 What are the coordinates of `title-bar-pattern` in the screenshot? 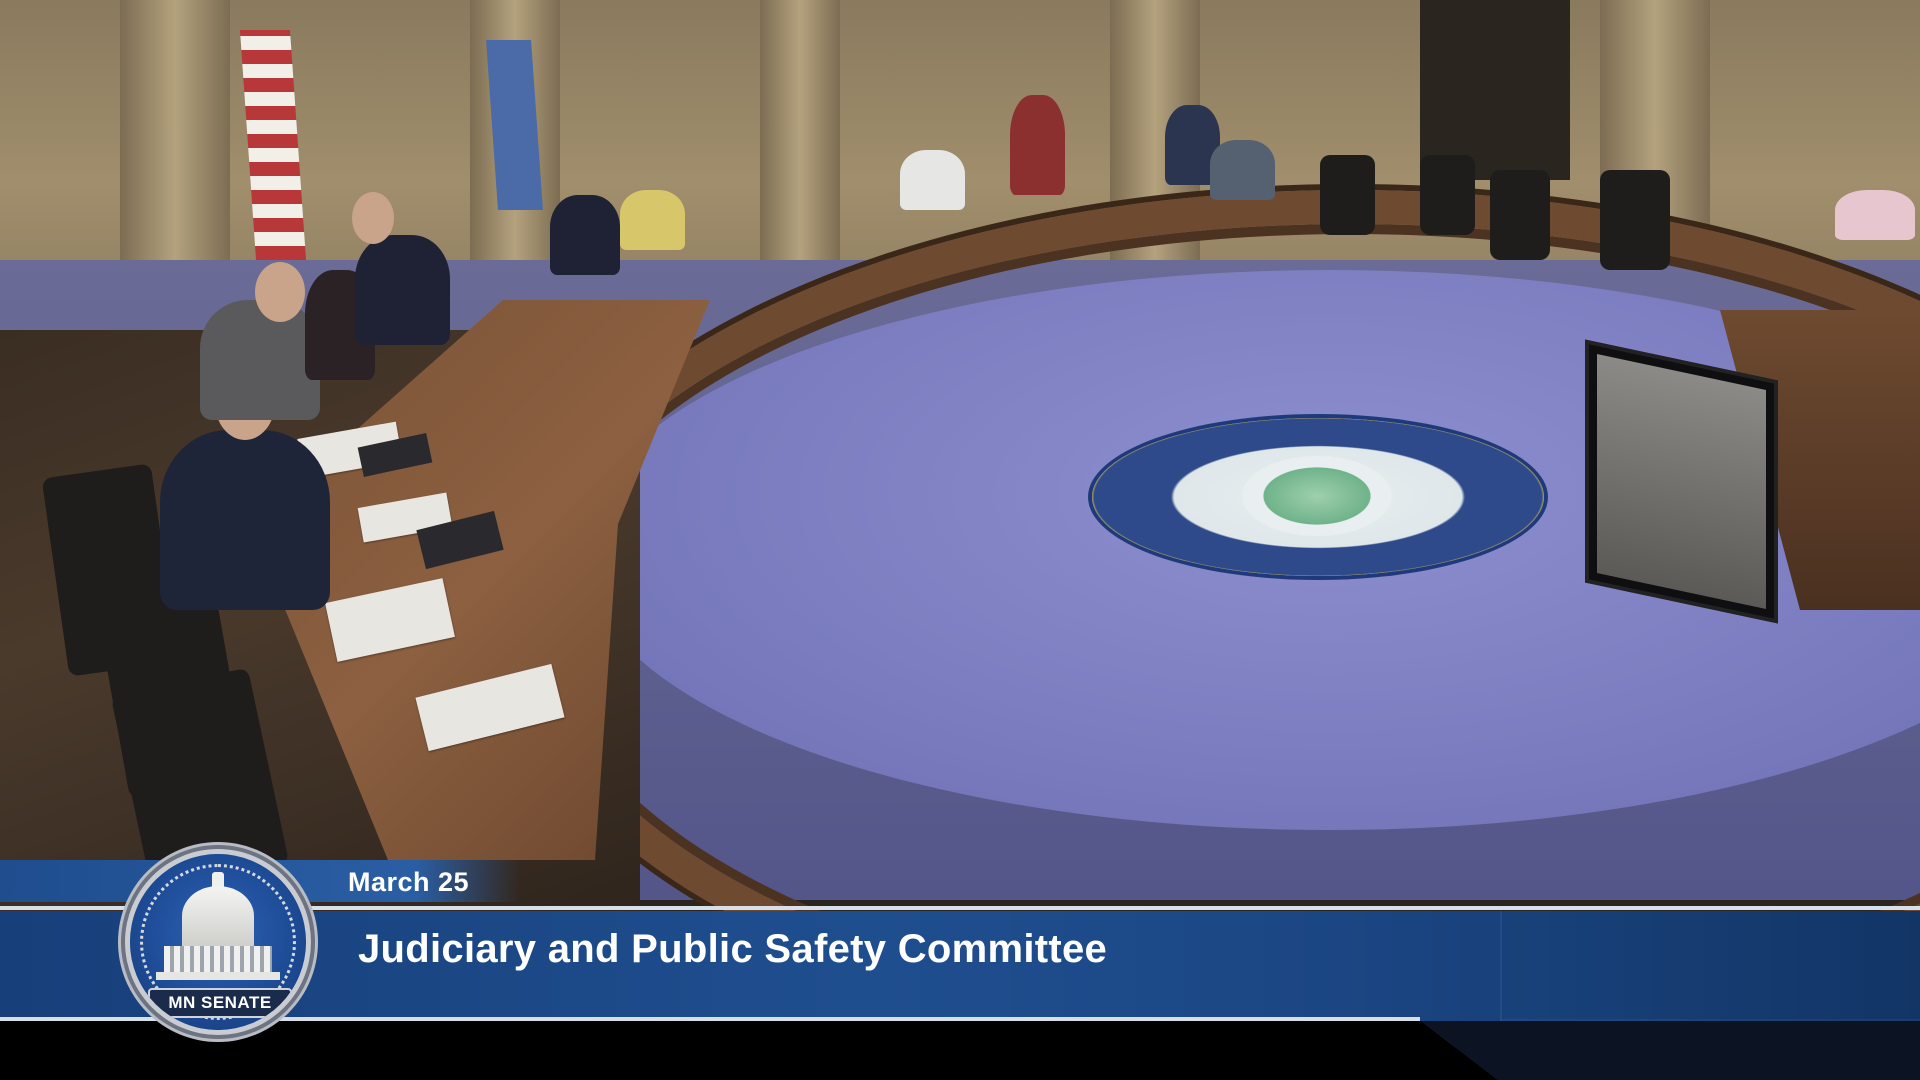 It's located at (1710, 966).